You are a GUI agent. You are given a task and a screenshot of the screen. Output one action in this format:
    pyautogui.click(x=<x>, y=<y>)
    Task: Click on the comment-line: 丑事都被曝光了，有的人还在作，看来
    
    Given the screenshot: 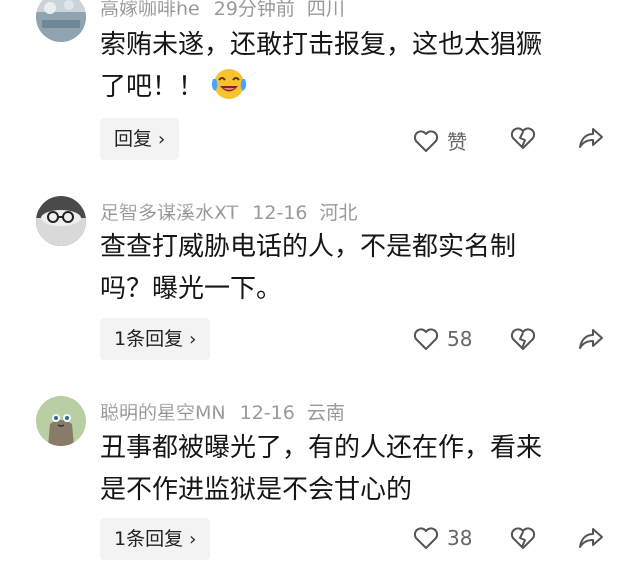 What is the action you would take?
    pyautogui.click(x=321, y=448)
    